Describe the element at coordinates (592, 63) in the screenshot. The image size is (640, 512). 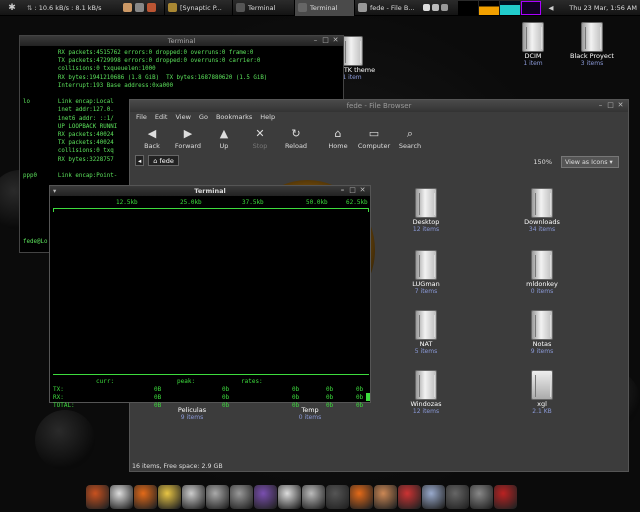
I see `desktop-icon-count: 3 items` at that location.